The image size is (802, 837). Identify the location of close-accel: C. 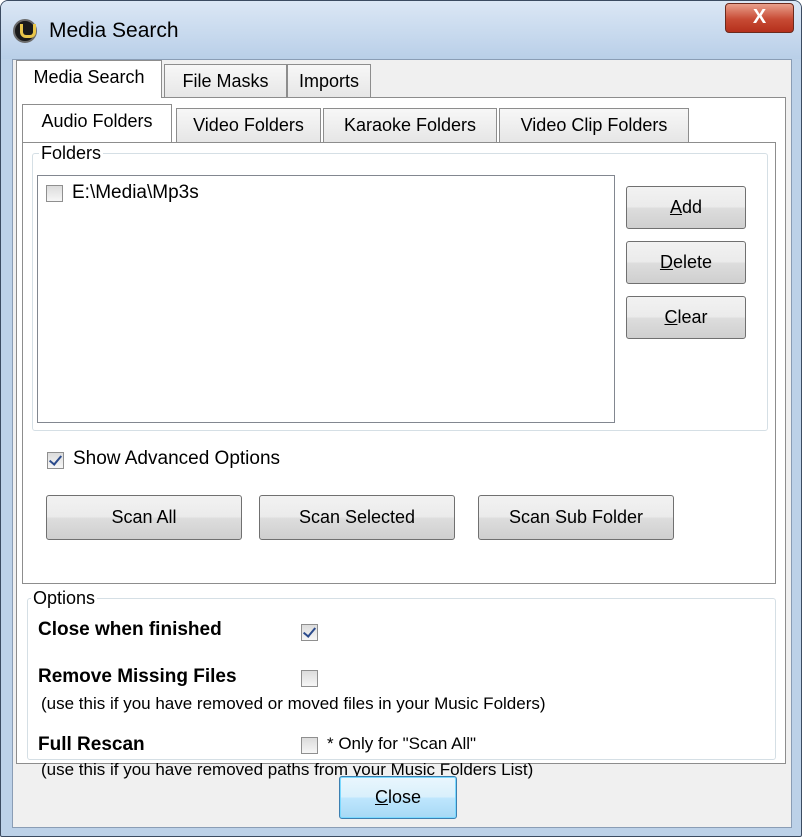
(381, 797).